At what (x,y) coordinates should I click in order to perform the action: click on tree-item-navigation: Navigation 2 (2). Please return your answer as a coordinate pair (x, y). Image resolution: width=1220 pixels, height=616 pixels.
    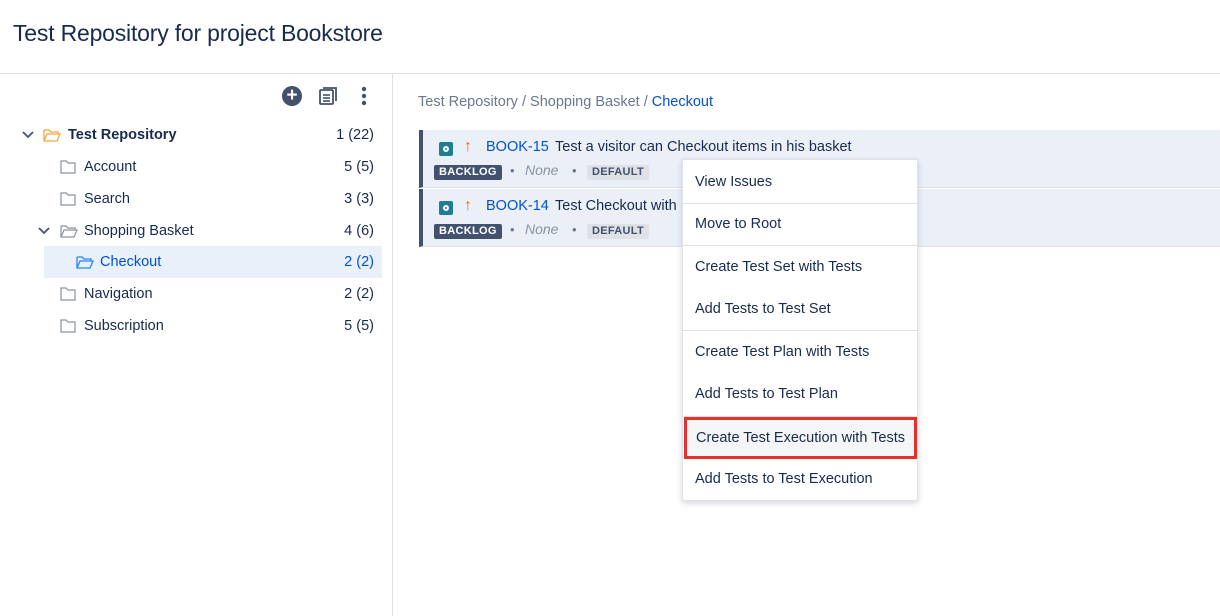
    Looking at the image, I should click on (191, 294).